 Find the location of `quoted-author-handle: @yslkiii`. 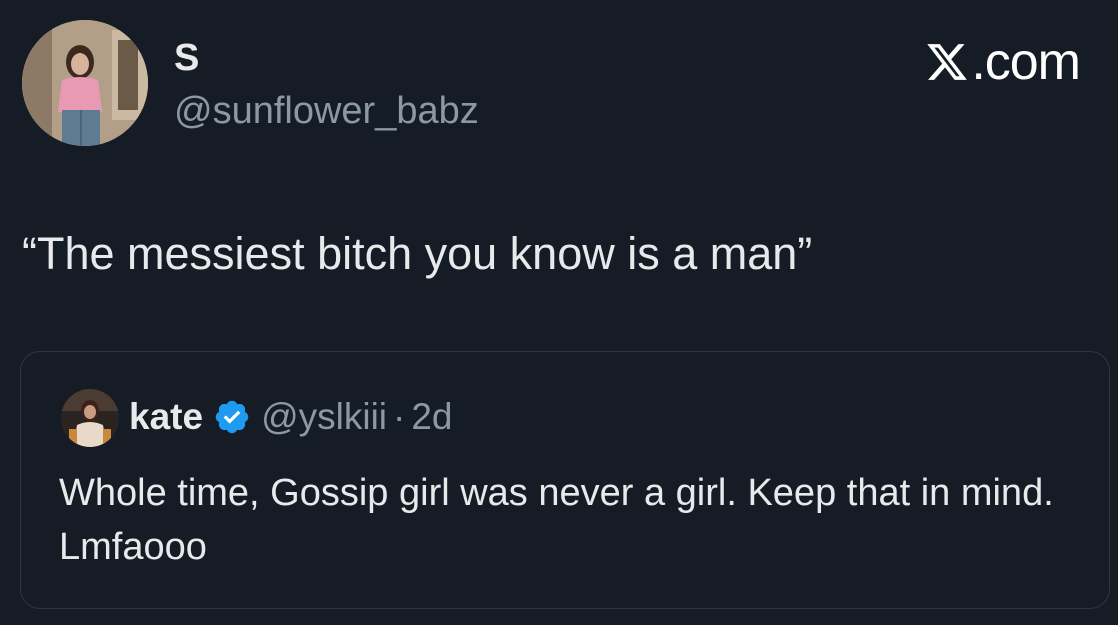

quoted-author-handle: @yslkiii is located at coordinates (324, 417).